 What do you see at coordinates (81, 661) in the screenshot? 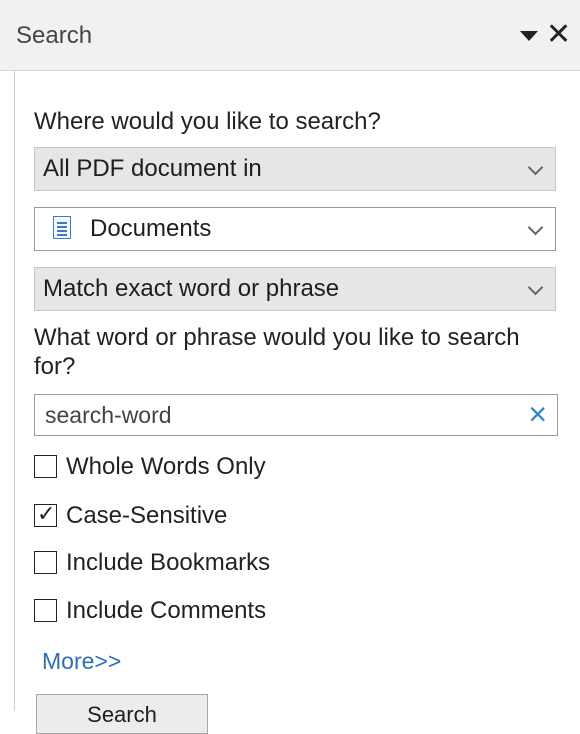
I see `more-link: More>>` at bounding box center [81, 661].